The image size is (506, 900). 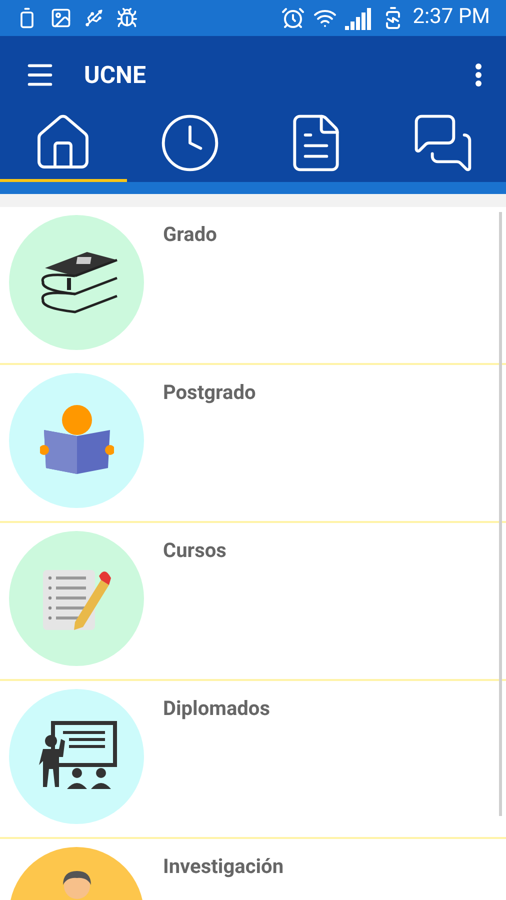 I want to click on app-title: UCNE, so click(x=115, y=75).